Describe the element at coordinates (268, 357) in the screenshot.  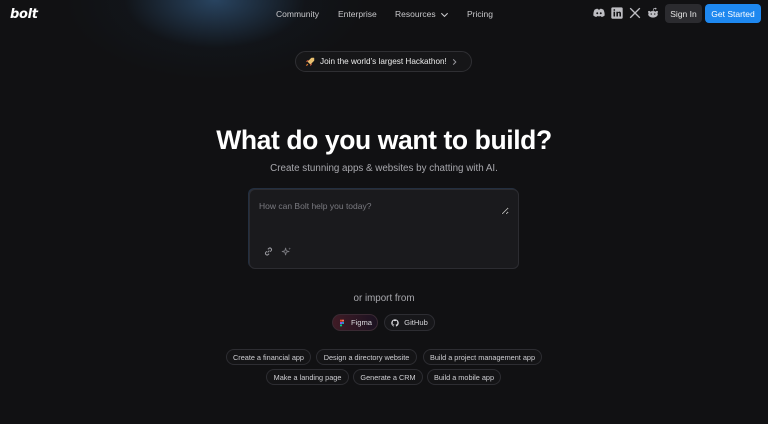
I see `suggestion-chip: Create a financial app` at that location.